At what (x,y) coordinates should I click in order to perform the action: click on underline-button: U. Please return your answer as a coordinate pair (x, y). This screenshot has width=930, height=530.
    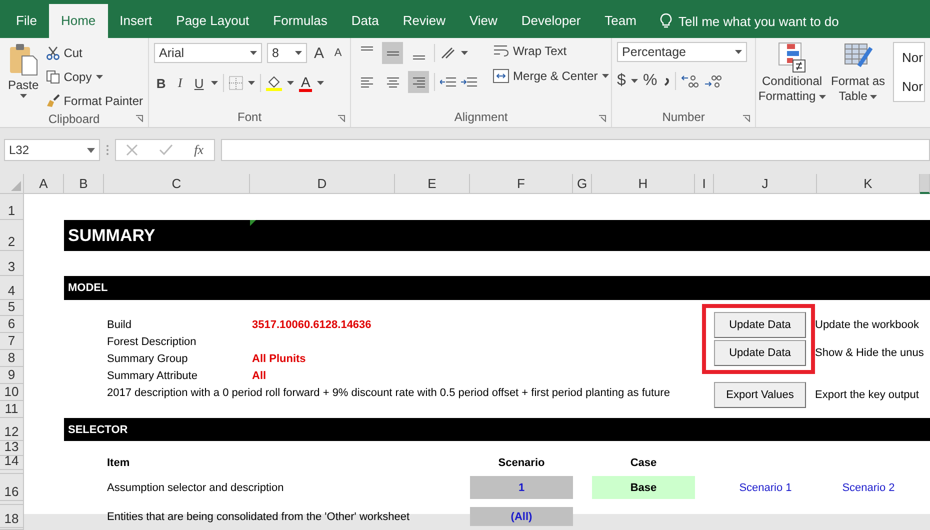
    Looking at the image, I should click on (199, 83).